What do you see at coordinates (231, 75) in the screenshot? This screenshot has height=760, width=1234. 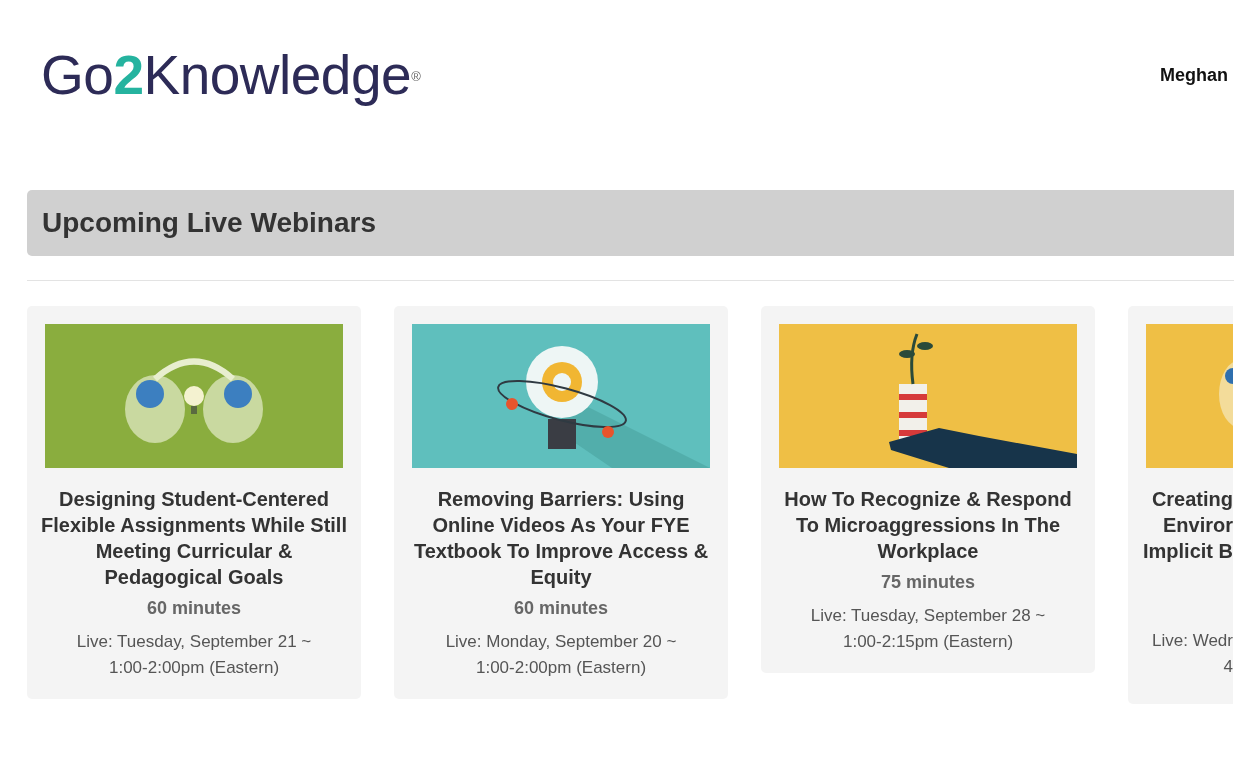 I see `logo: Go2Knowledge$^{®}$` at bounding box center [231, 75].